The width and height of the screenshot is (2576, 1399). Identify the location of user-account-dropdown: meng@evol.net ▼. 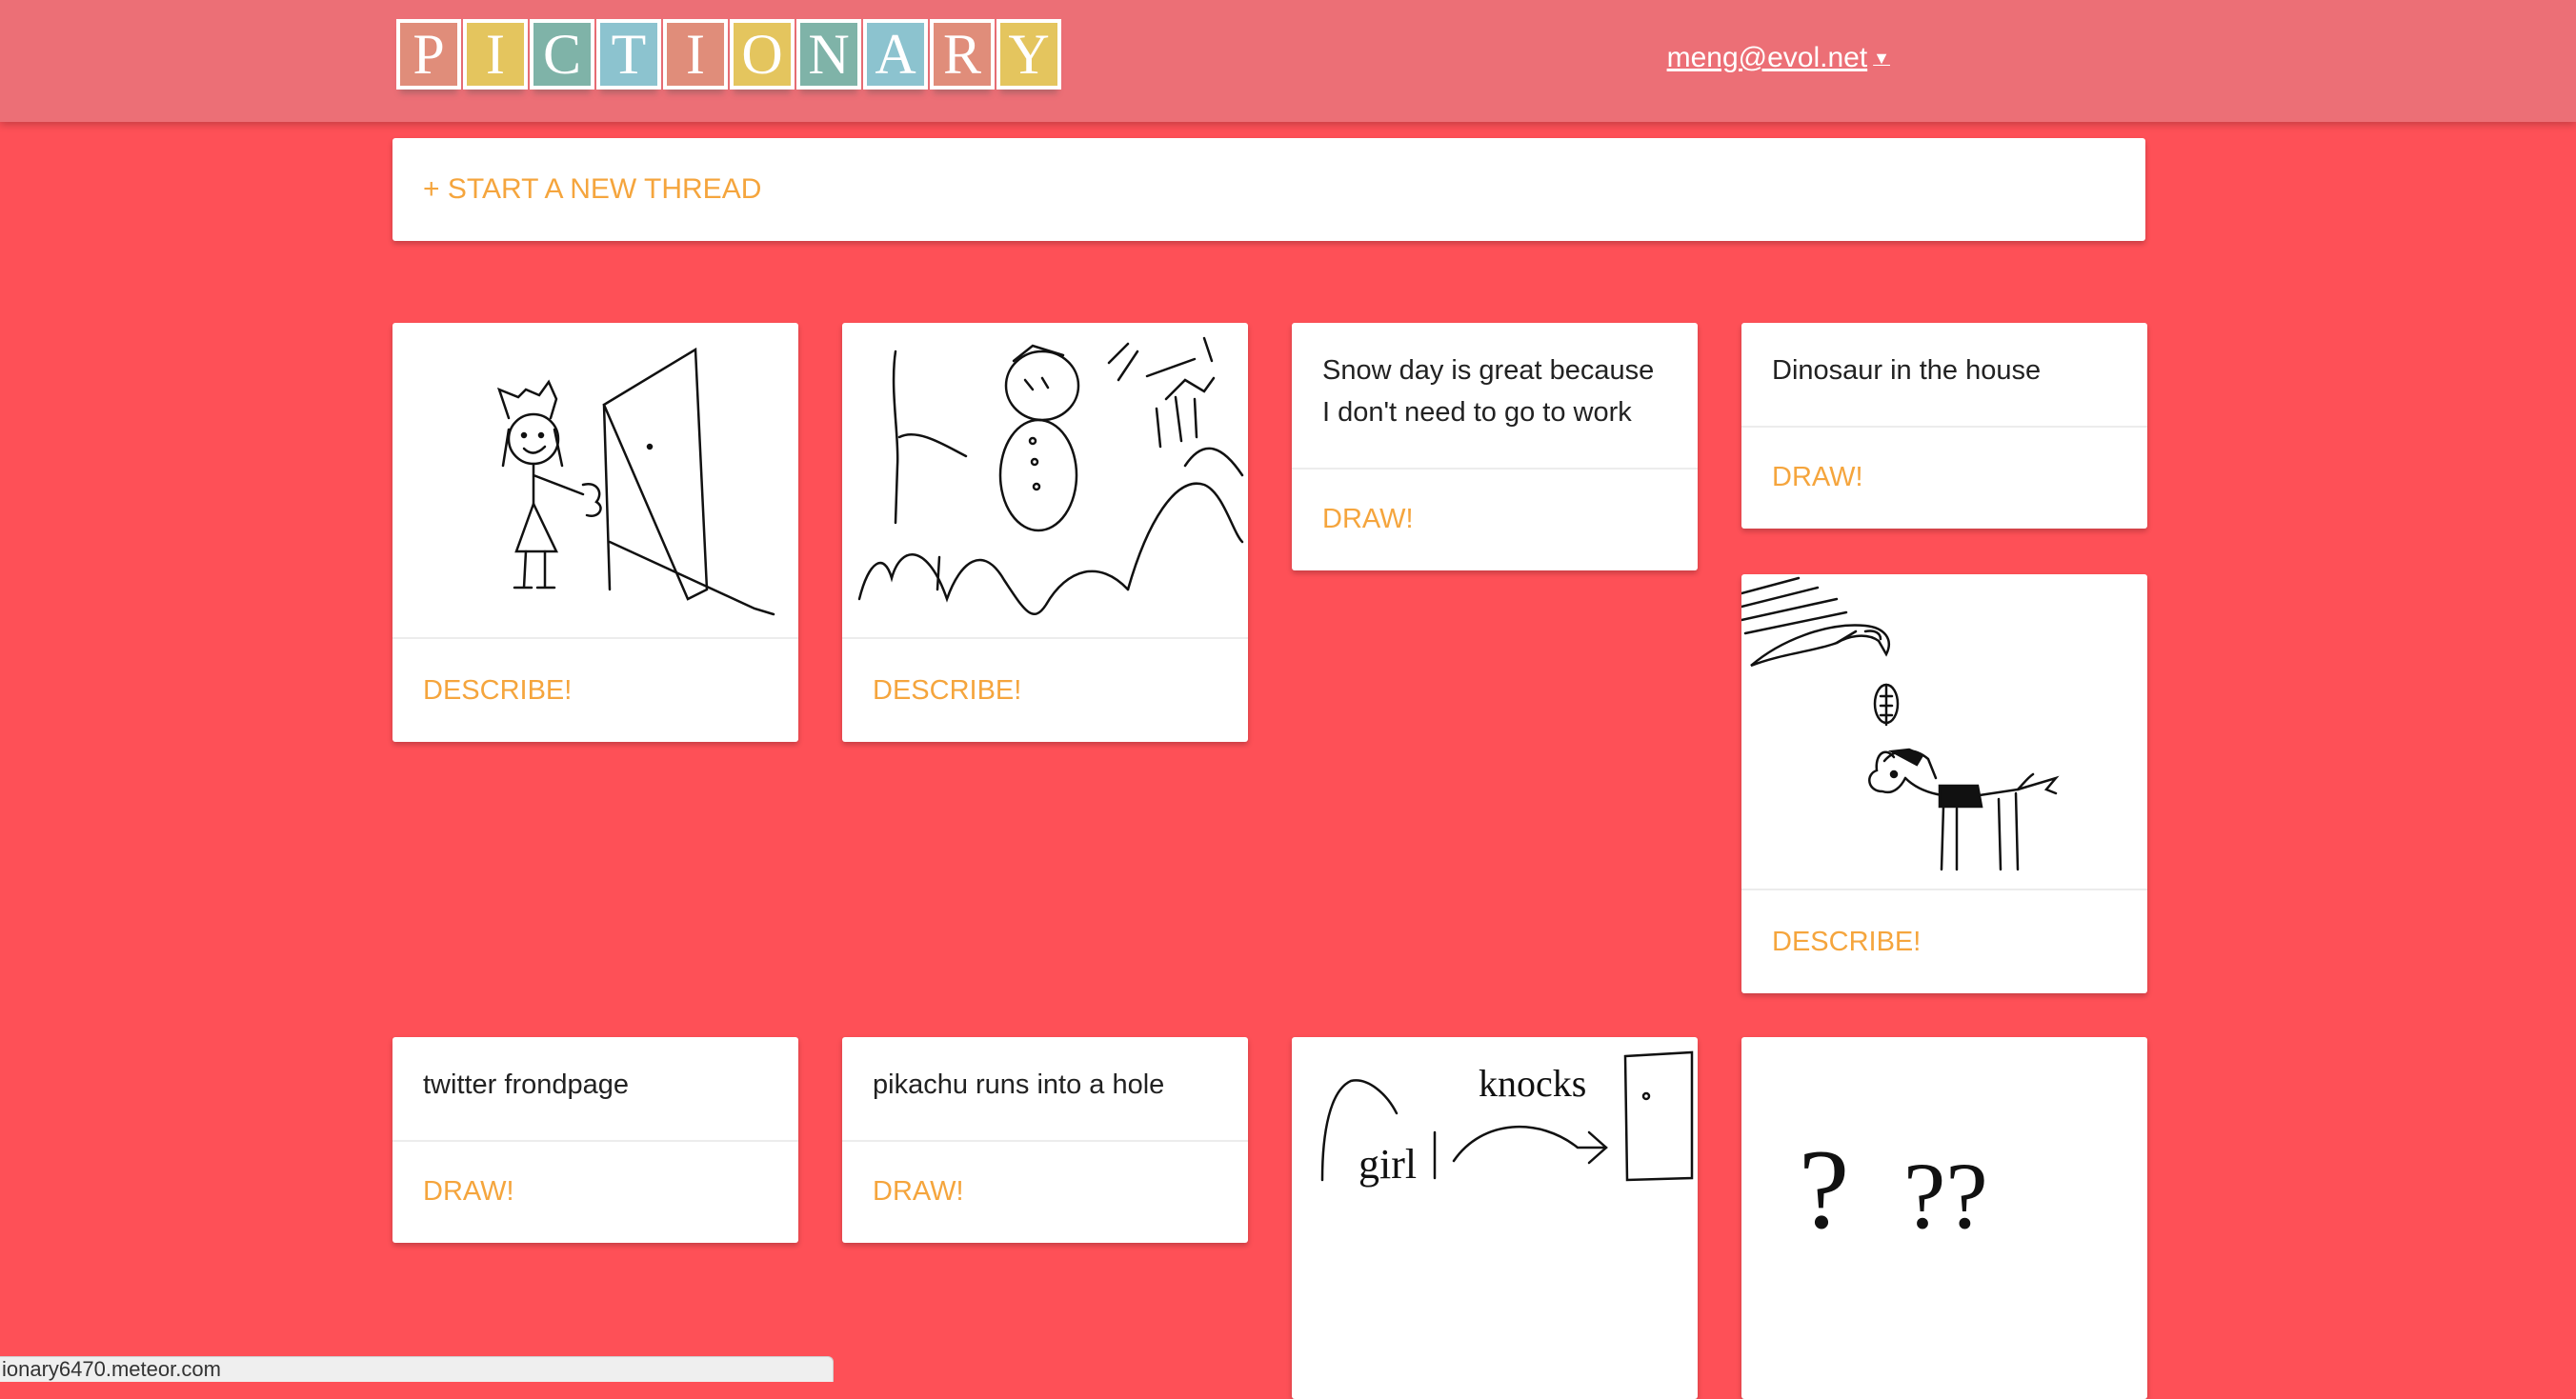
(1779, 58).